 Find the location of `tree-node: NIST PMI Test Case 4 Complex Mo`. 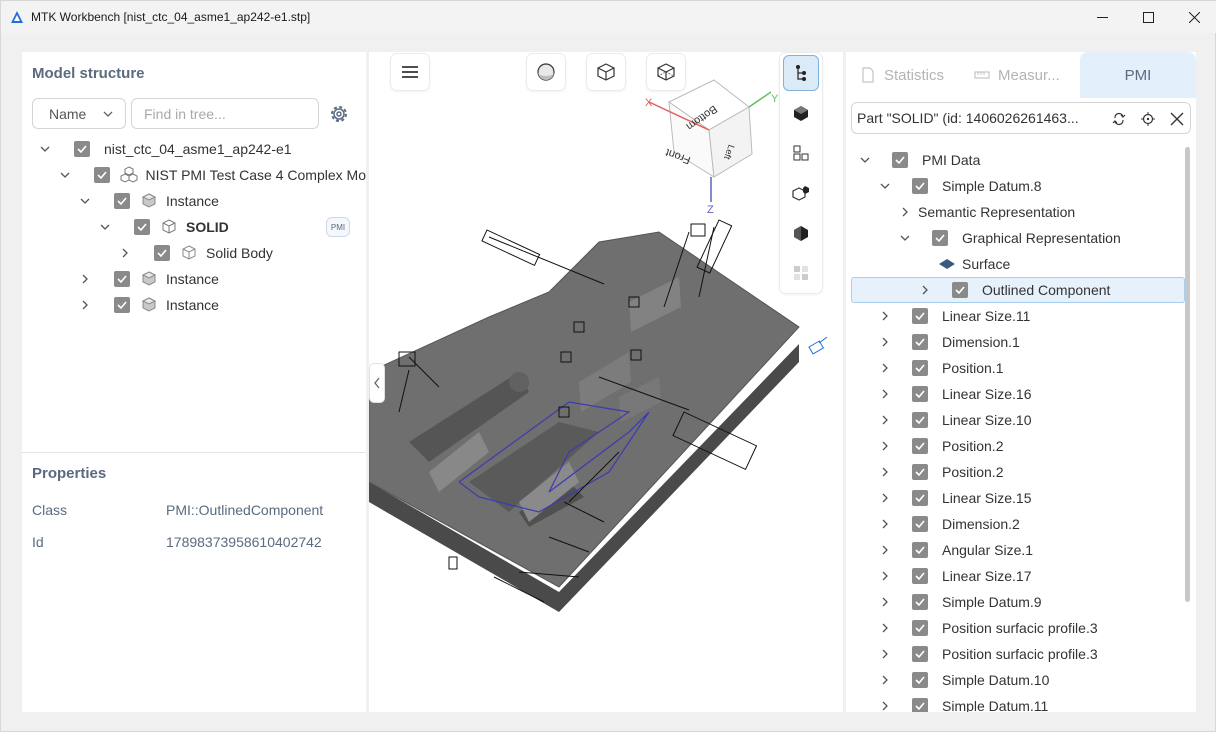

tree-node: NIST PMI Test Case 4 Complex Mo is located at coordinates (194, 175).